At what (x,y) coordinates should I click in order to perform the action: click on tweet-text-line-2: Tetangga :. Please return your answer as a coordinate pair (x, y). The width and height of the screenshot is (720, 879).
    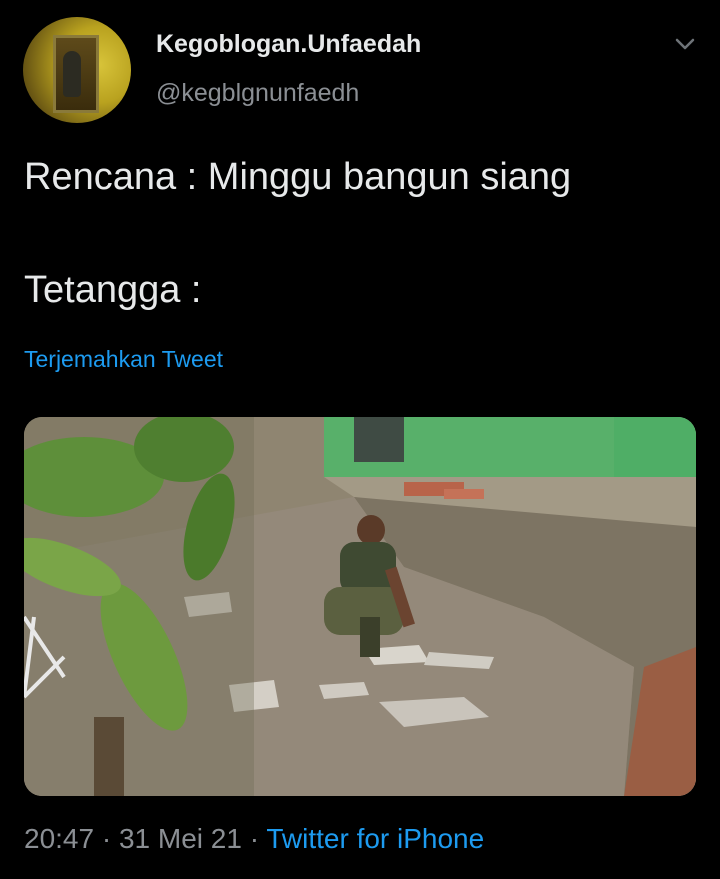
    Looking at the image, I should click on (113, 290).